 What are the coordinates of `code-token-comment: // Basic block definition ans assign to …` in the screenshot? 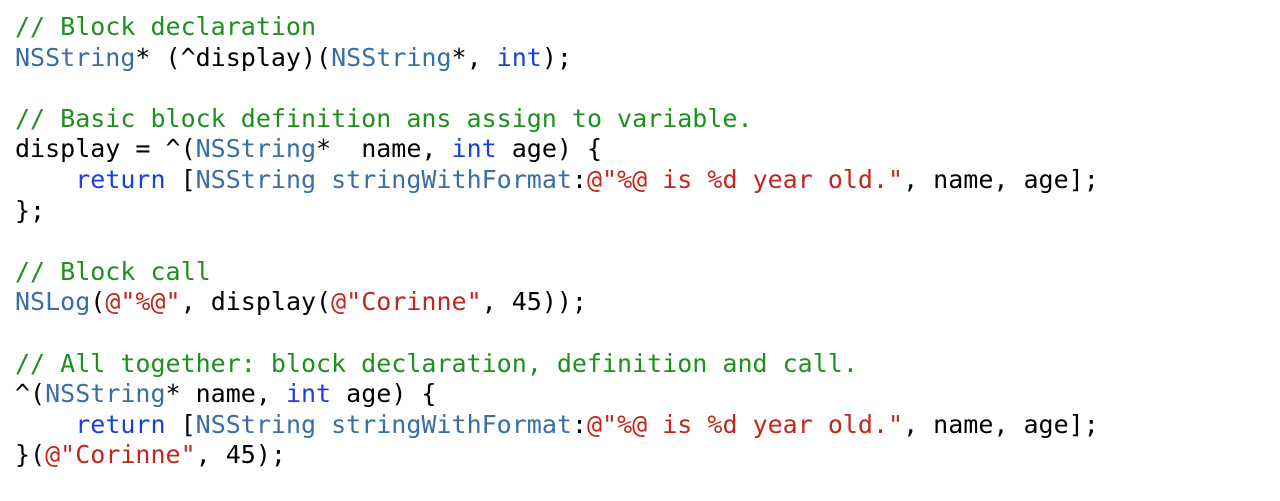 It's located at (384, 118).